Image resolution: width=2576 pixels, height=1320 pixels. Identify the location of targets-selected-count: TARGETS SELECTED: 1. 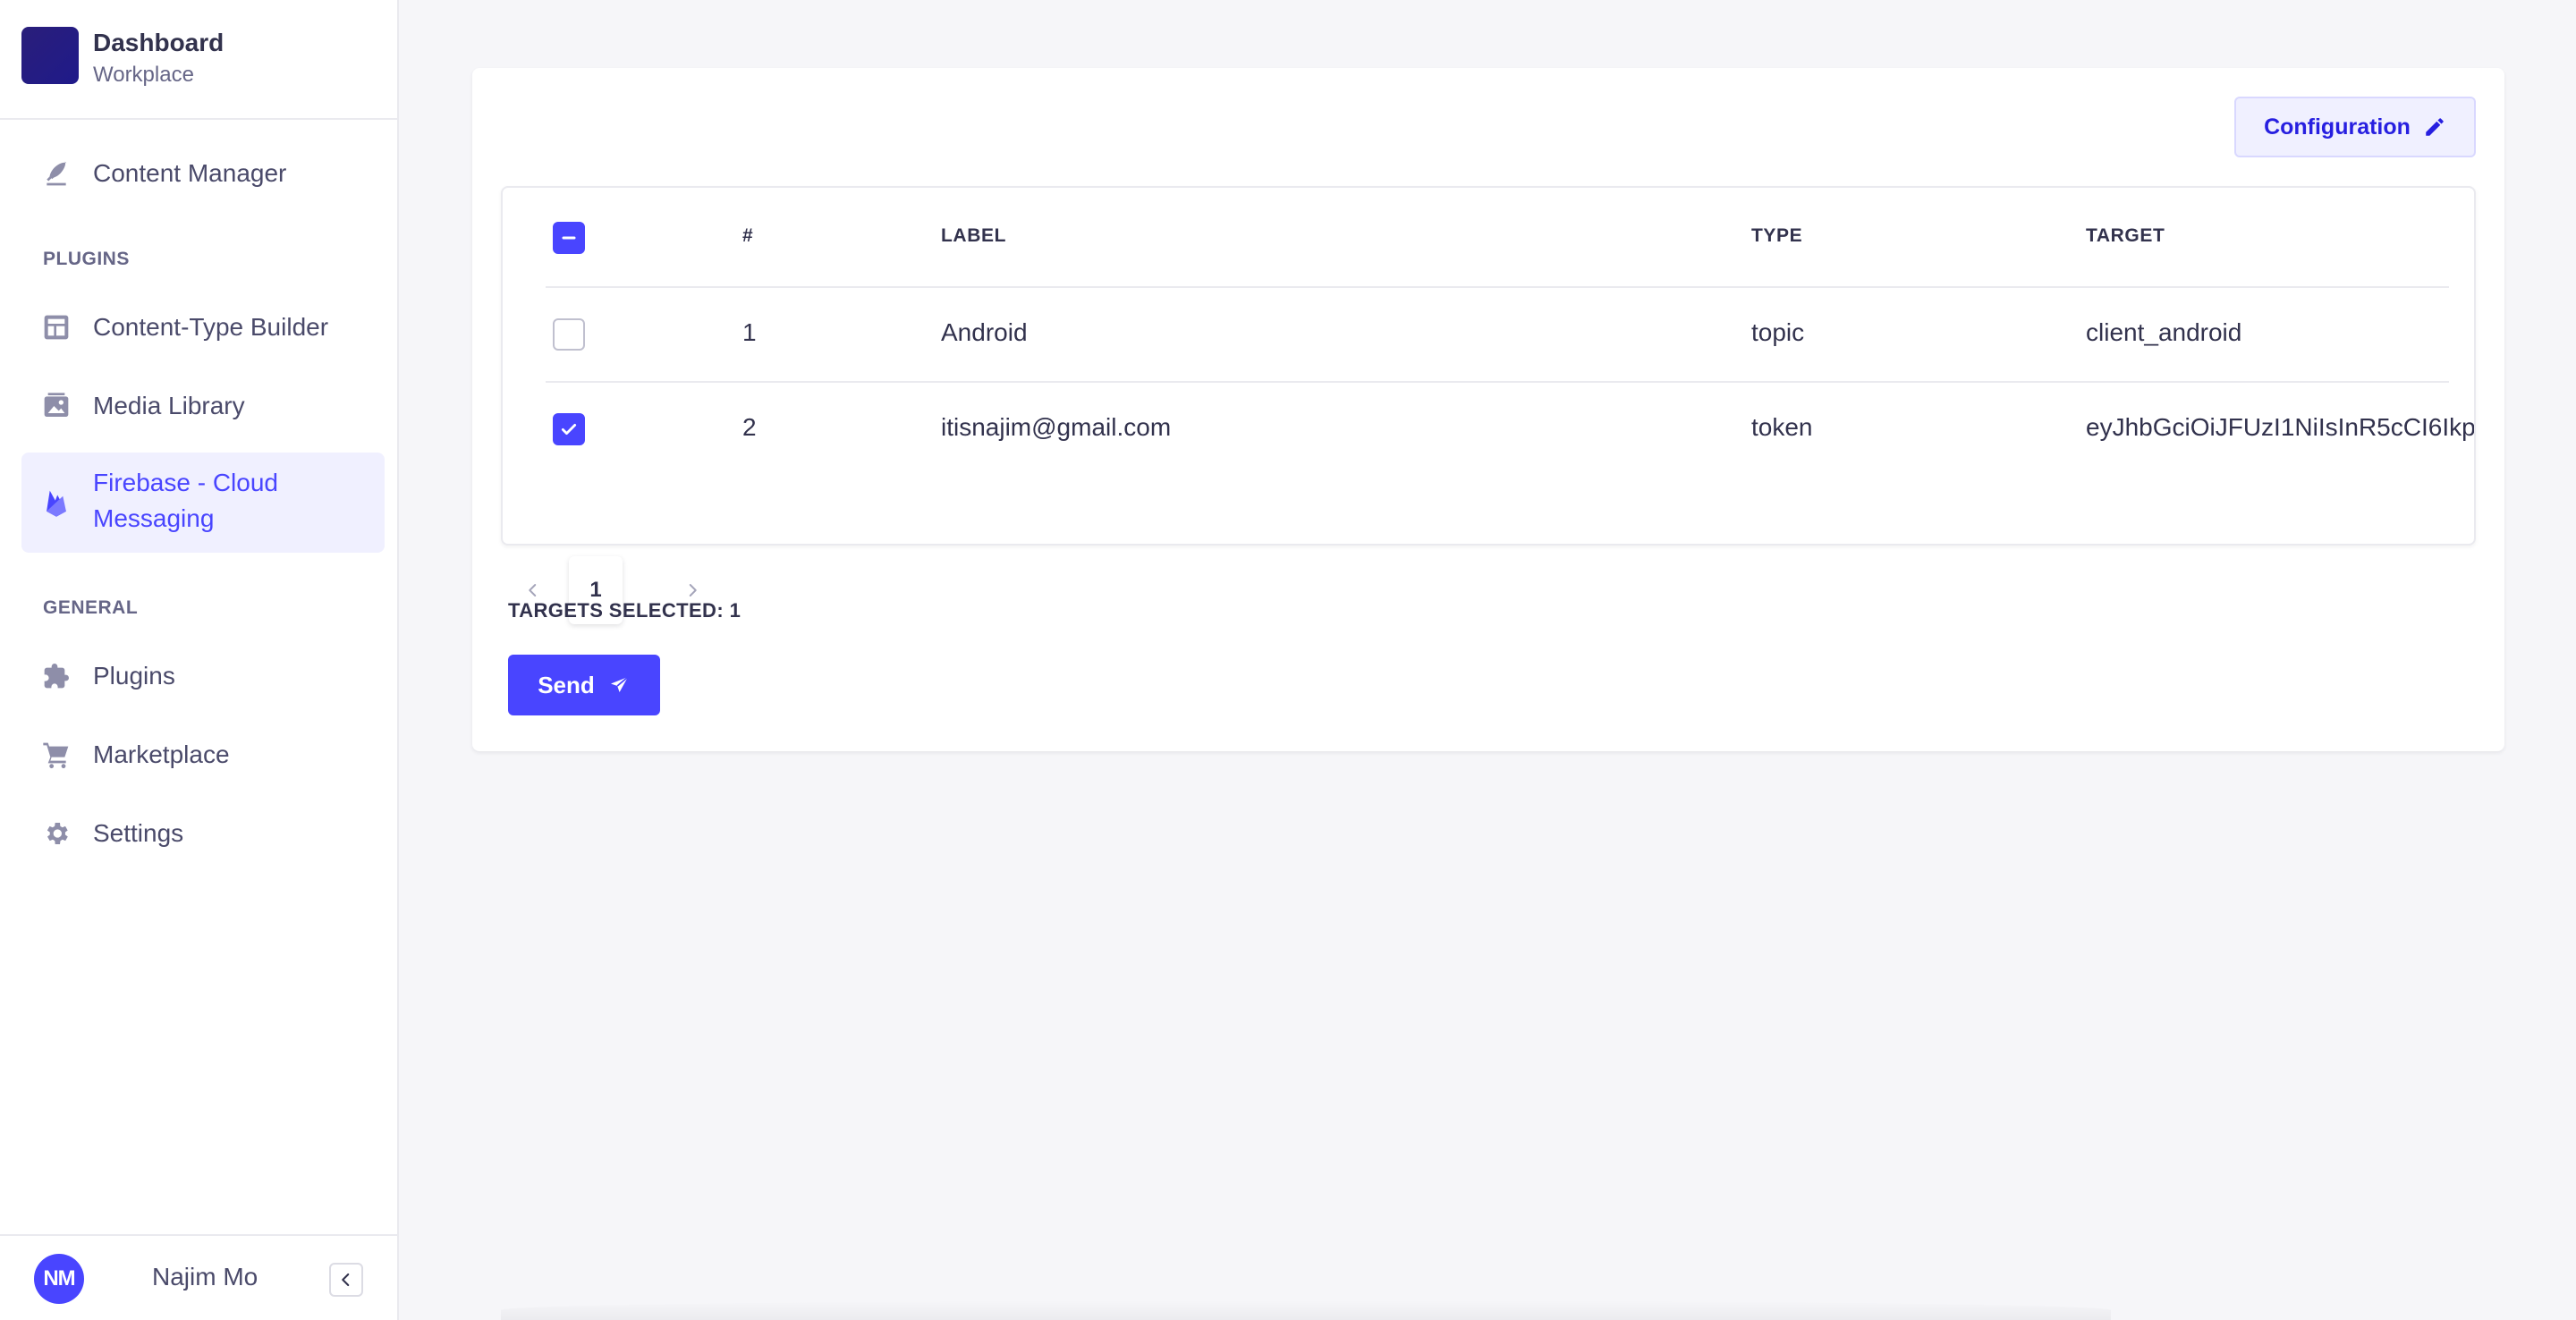
(624, 610).